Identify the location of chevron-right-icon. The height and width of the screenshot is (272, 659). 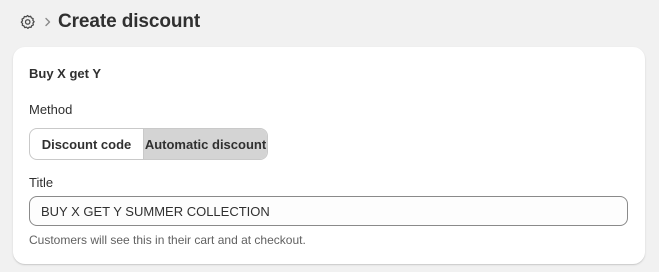
(48, 22).